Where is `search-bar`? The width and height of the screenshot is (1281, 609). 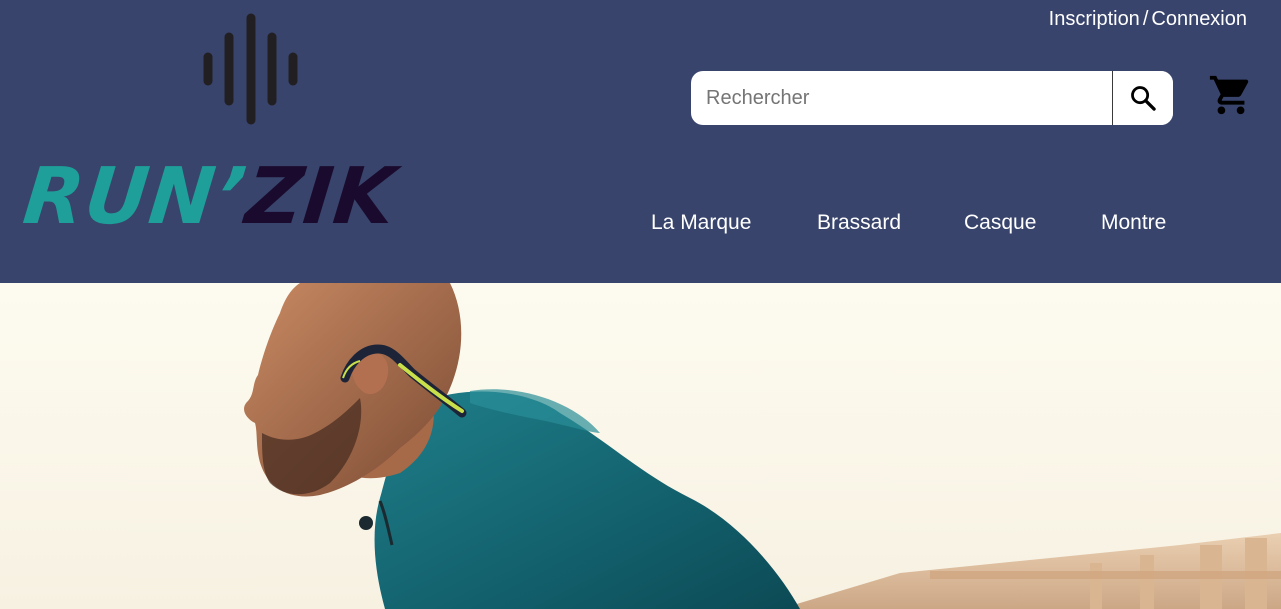
search-bar is located at coordinates (932, 98).